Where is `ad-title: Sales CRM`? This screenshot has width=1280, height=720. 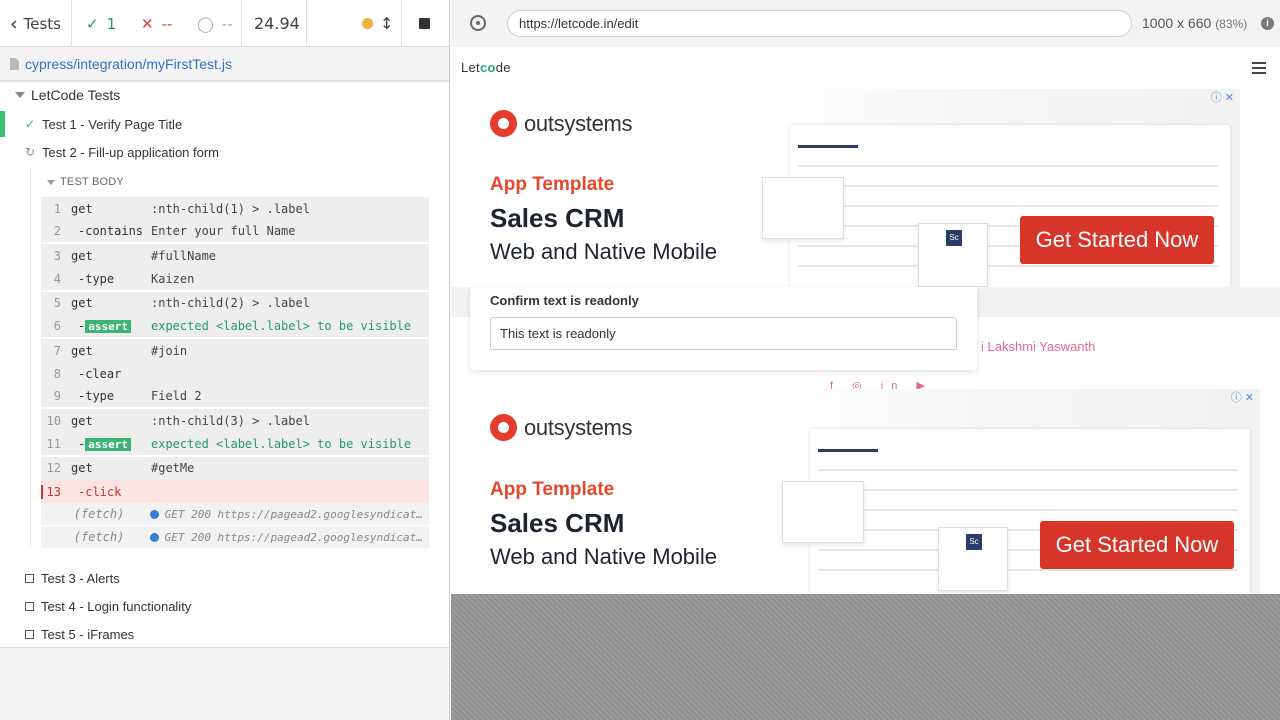 ad-title: Sales CRM is located at coordinates (557, 218).